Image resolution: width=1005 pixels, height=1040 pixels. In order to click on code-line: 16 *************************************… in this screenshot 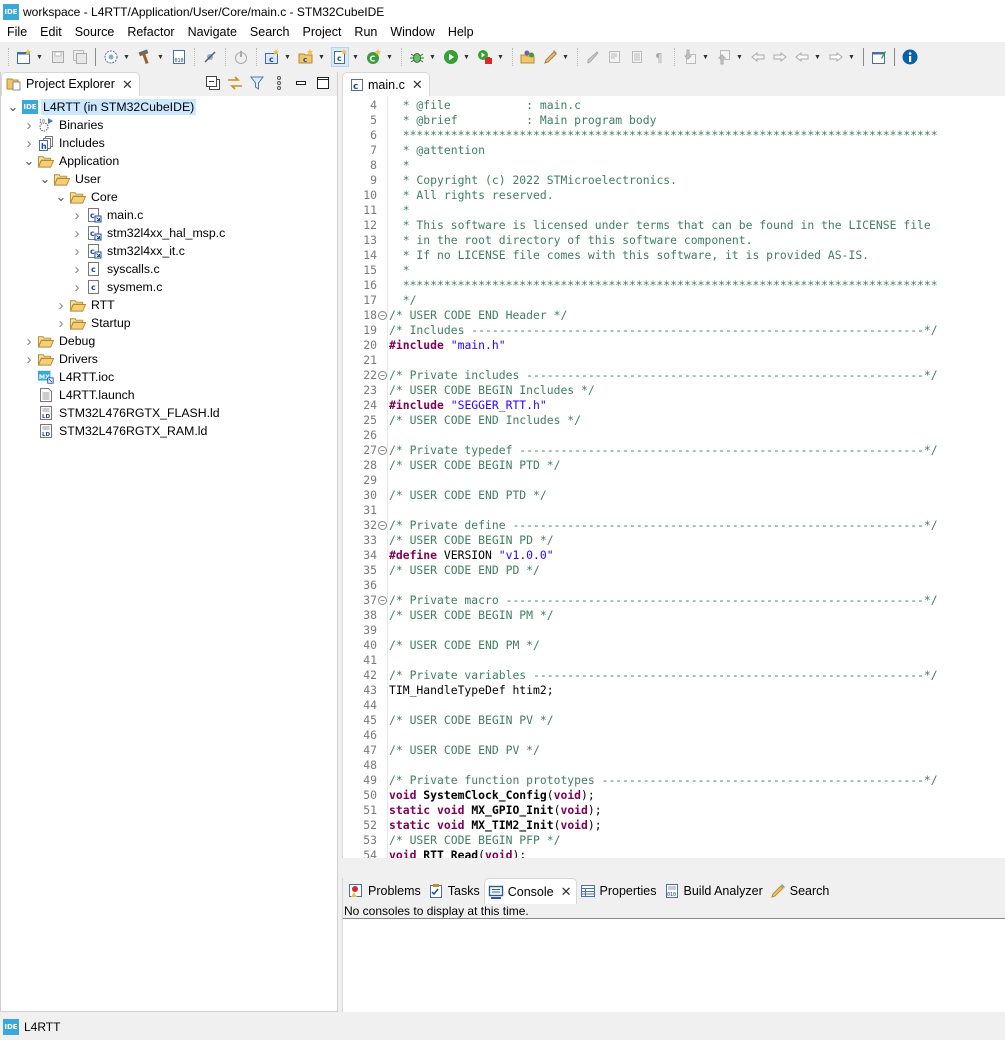, I will do `click(674, 285)`.